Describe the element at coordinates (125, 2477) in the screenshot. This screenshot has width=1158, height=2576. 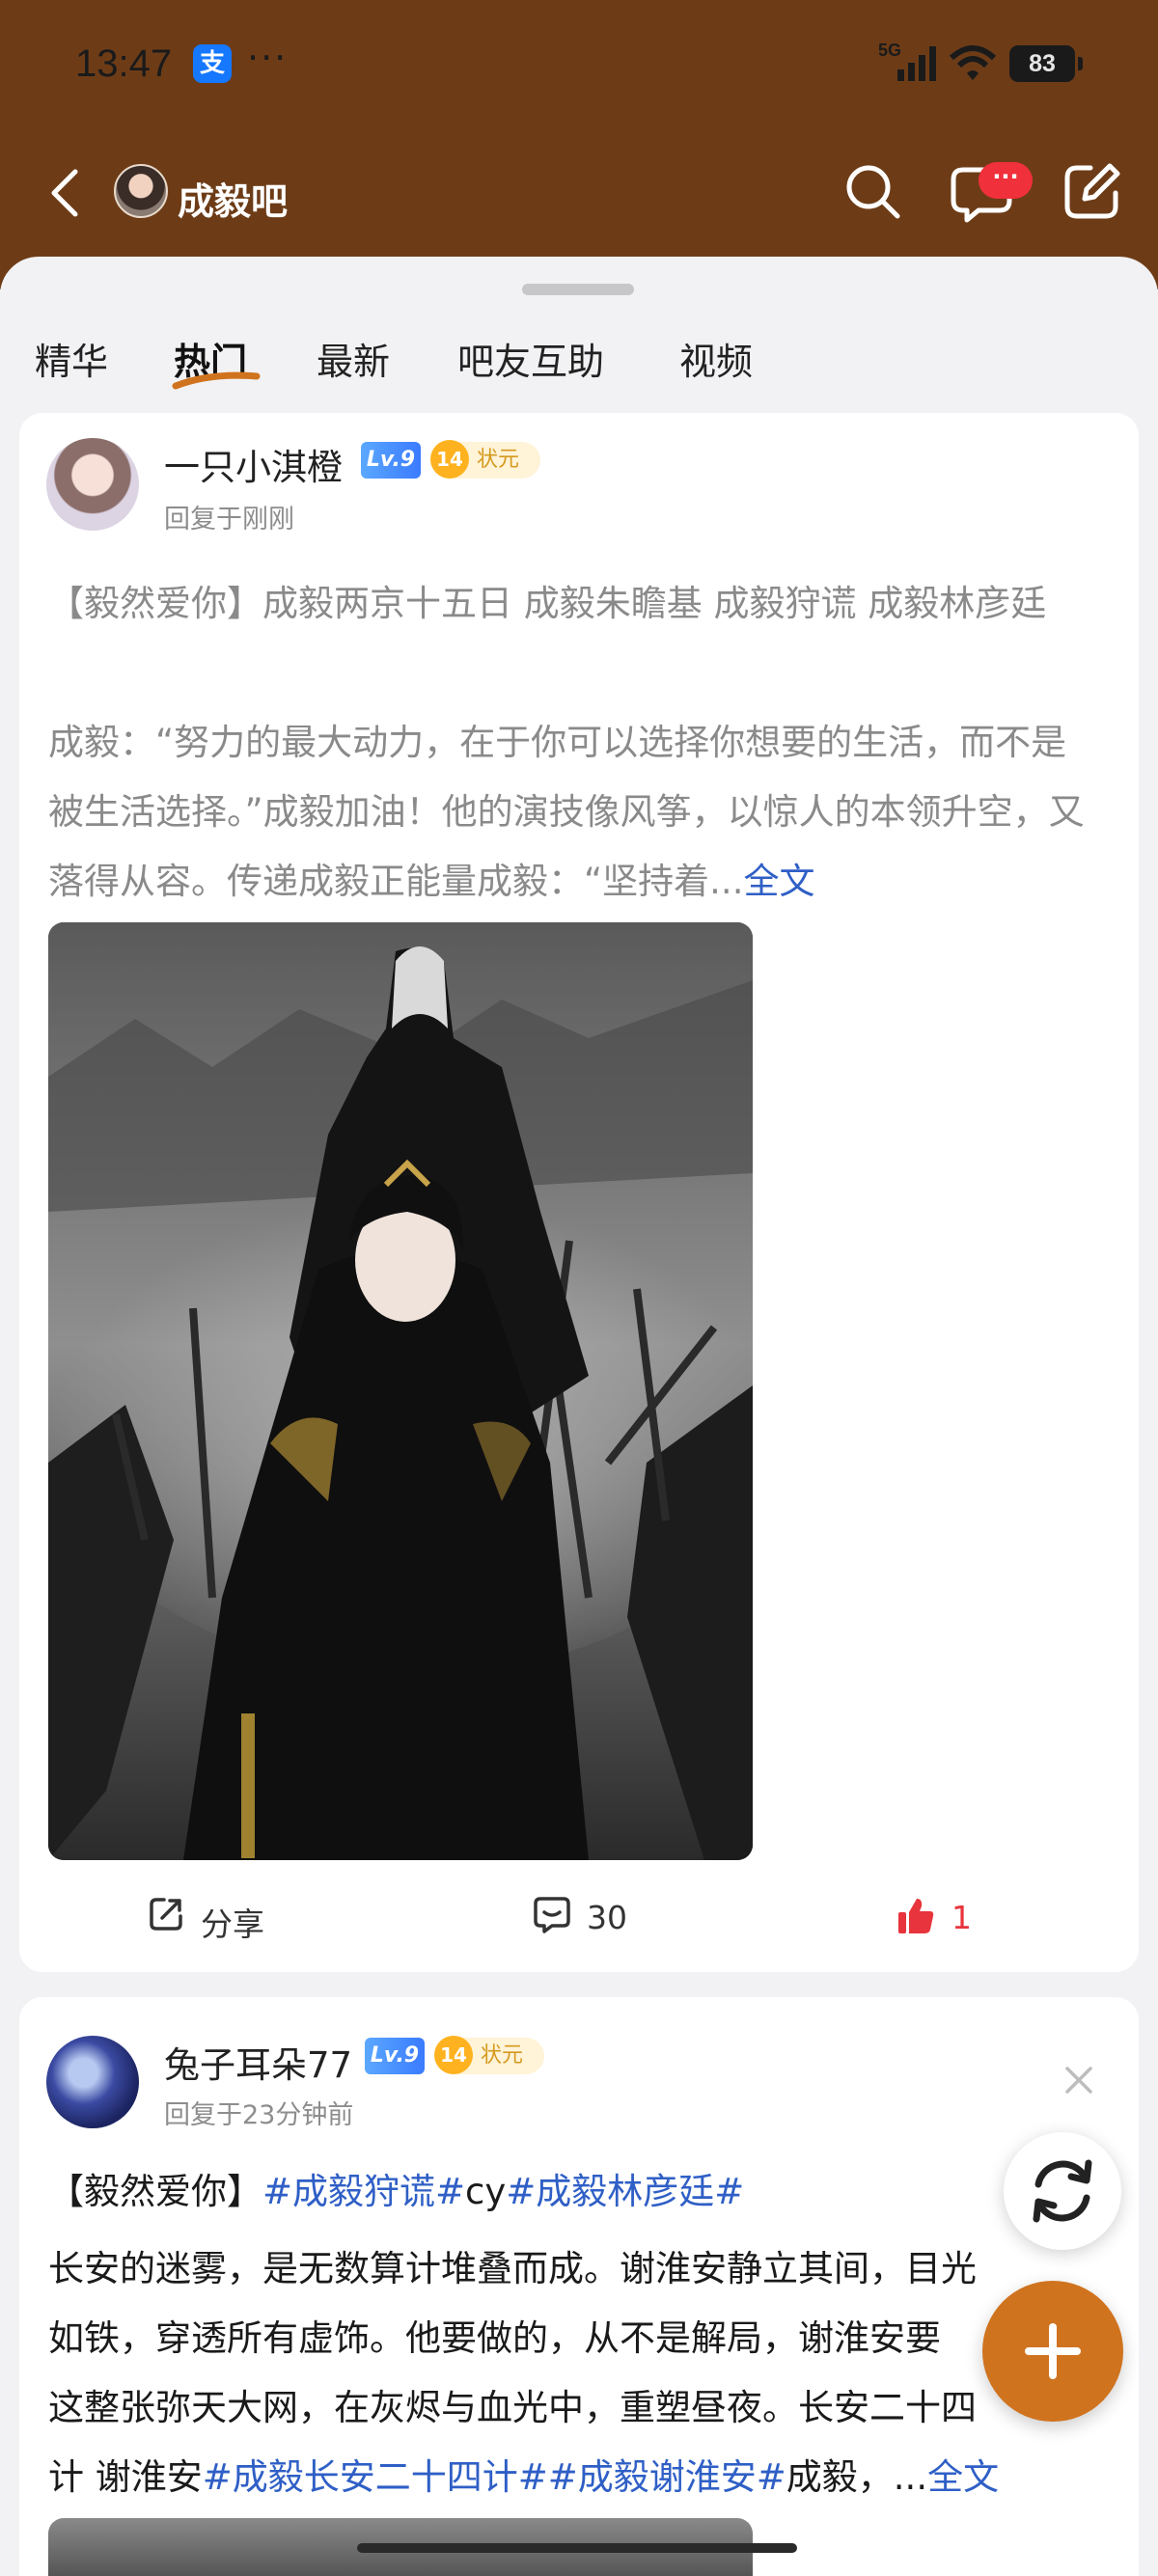
I see `body-text: 计 谢淮安` at that location.